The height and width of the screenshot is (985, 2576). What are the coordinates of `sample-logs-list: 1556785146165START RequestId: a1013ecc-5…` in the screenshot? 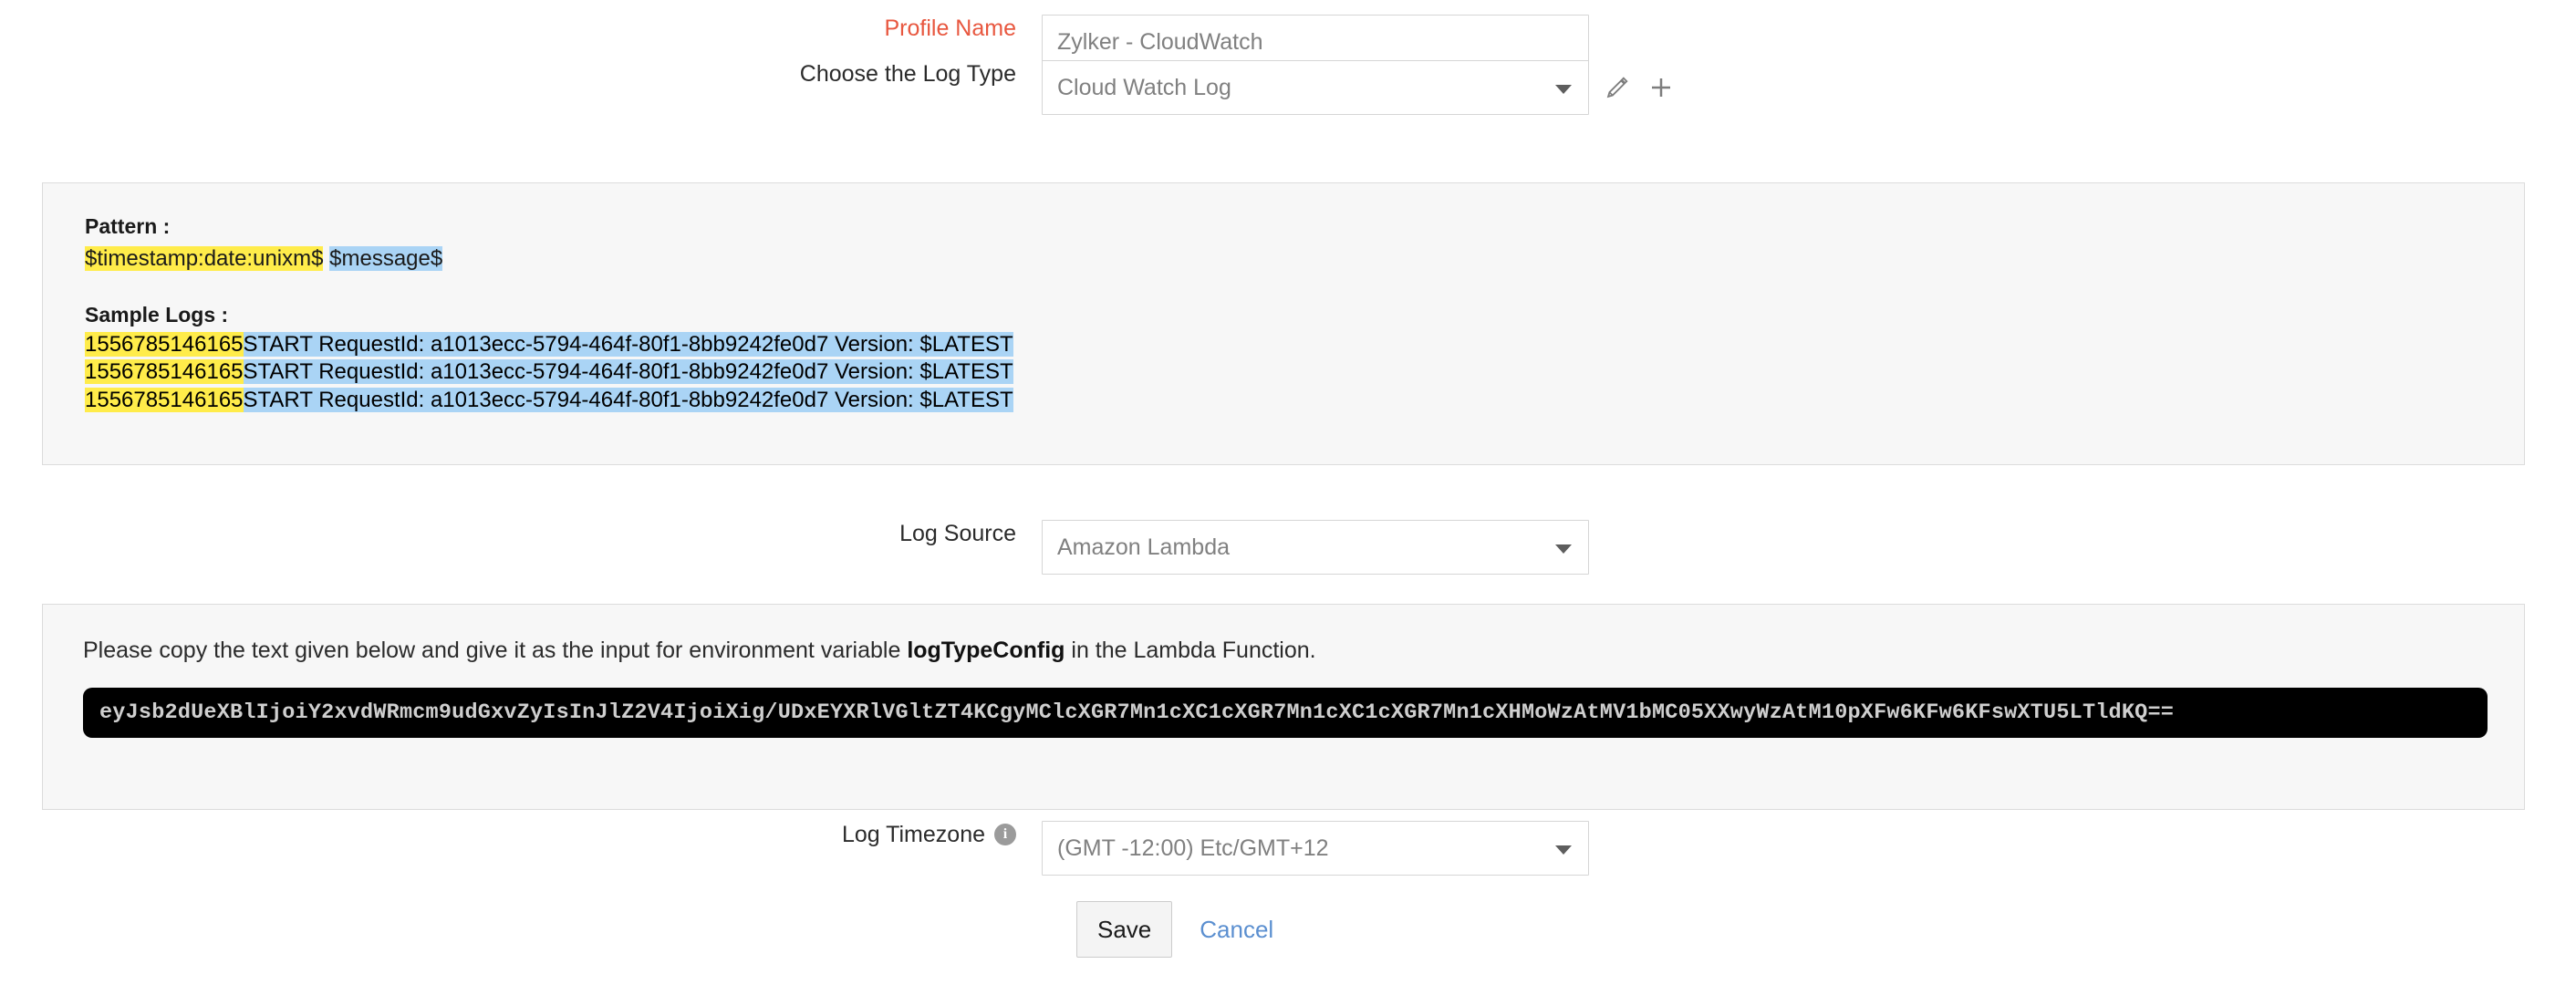 It's located at (1304, 373).